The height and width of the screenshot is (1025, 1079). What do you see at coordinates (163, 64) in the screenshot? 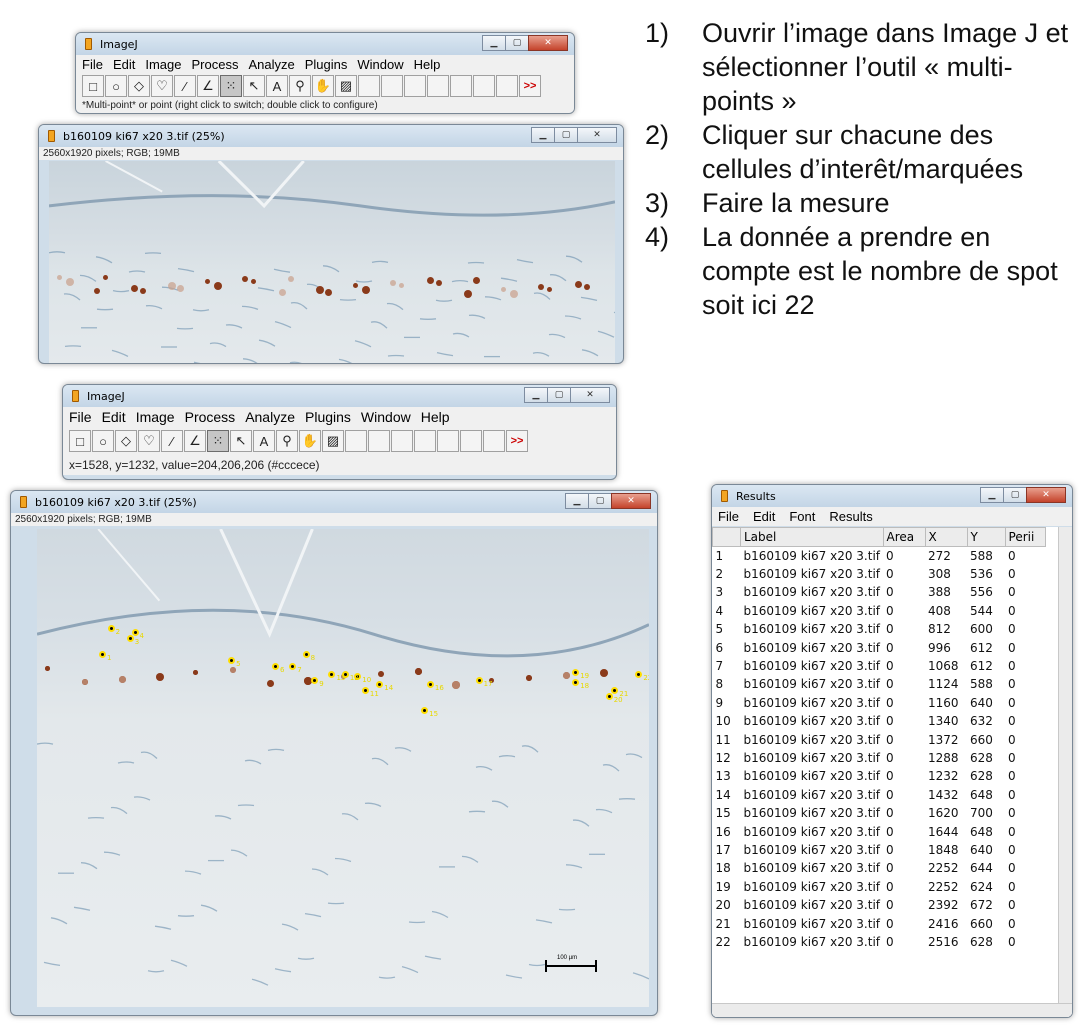
I see `menu-image: Image` at bounding box center [163, 64].